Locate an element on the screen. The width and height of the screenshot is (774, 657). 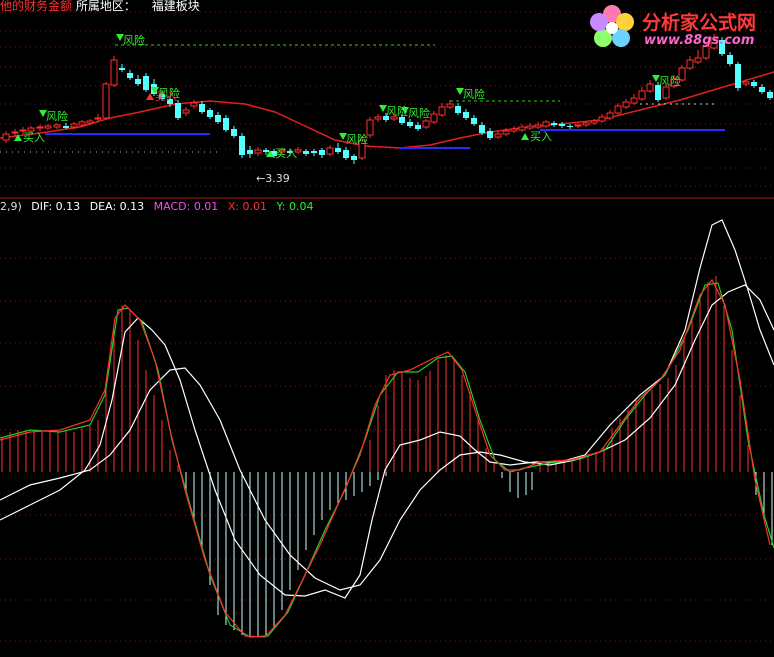
logo-name: 分析家公式网 is located at coordinates (699, 23).